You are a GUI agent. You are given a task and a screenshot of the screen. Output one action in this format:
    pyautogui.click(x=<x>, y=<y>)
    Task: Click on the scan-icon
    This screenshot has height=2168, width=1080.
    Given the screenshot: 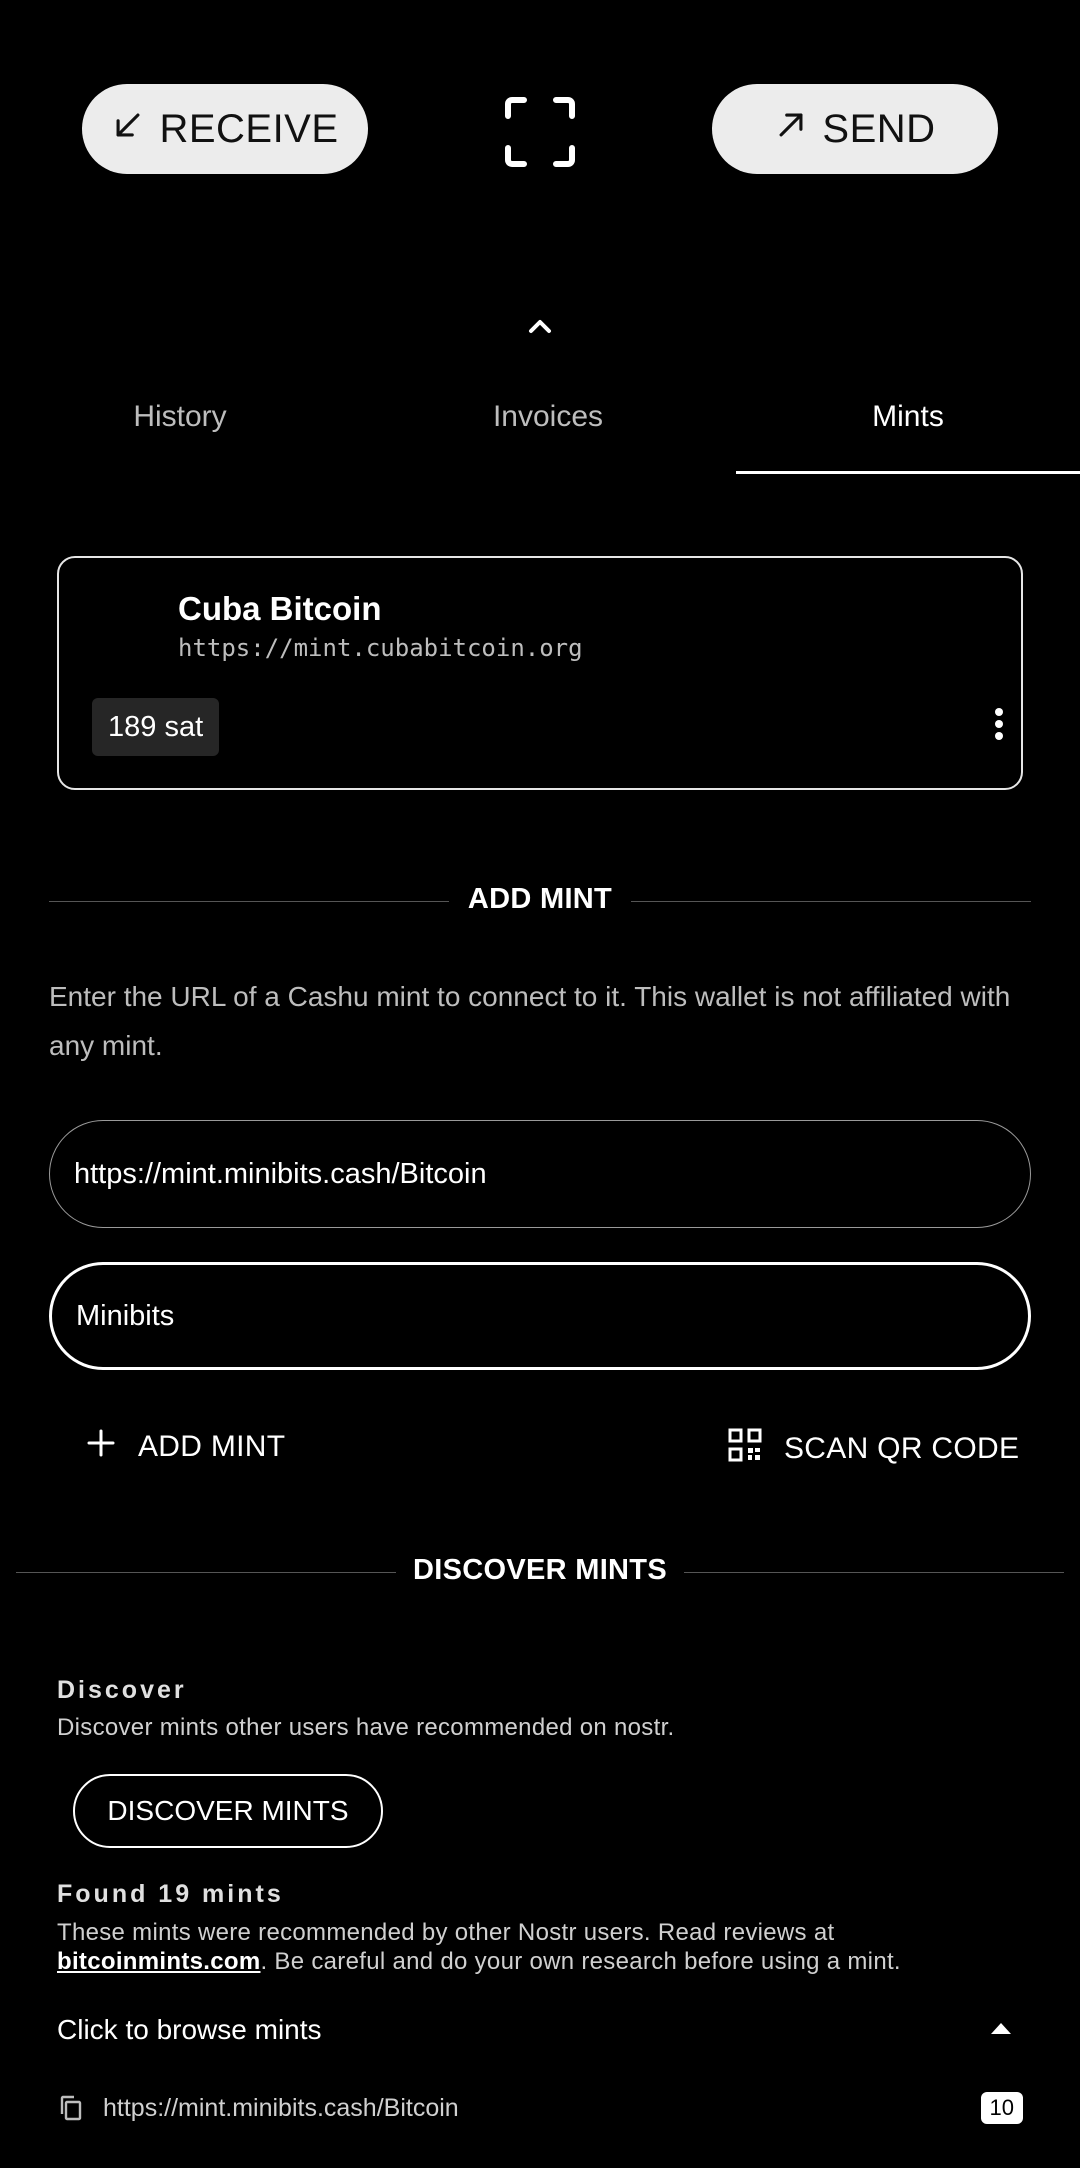 What is the action you would take?
    pyautogui.click(x=540, y=132)
    